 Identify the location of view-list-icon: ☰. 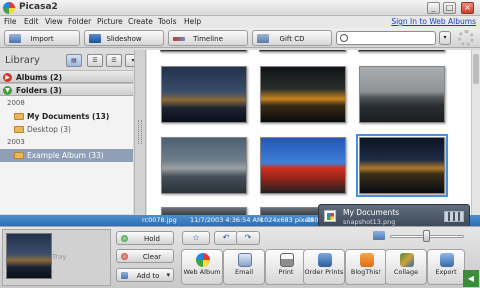
(95, 60).